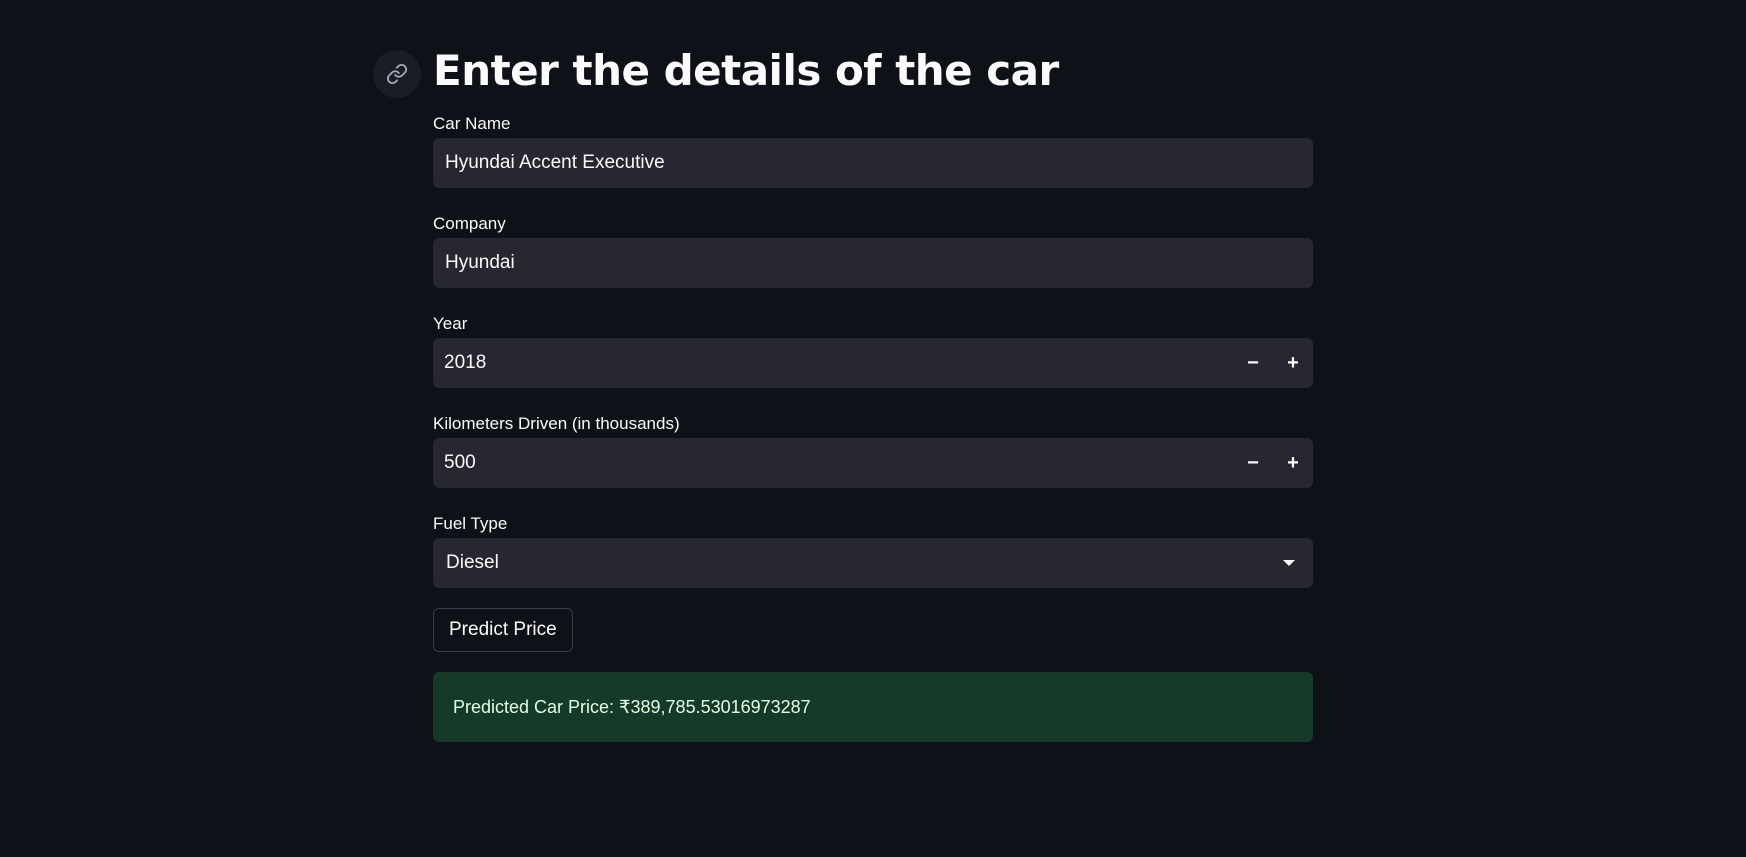  What do you see at coordinates (472, 562) in the screenshot?
I see `fuel-selected-value: Diesel` at bounding box center [472, 562].